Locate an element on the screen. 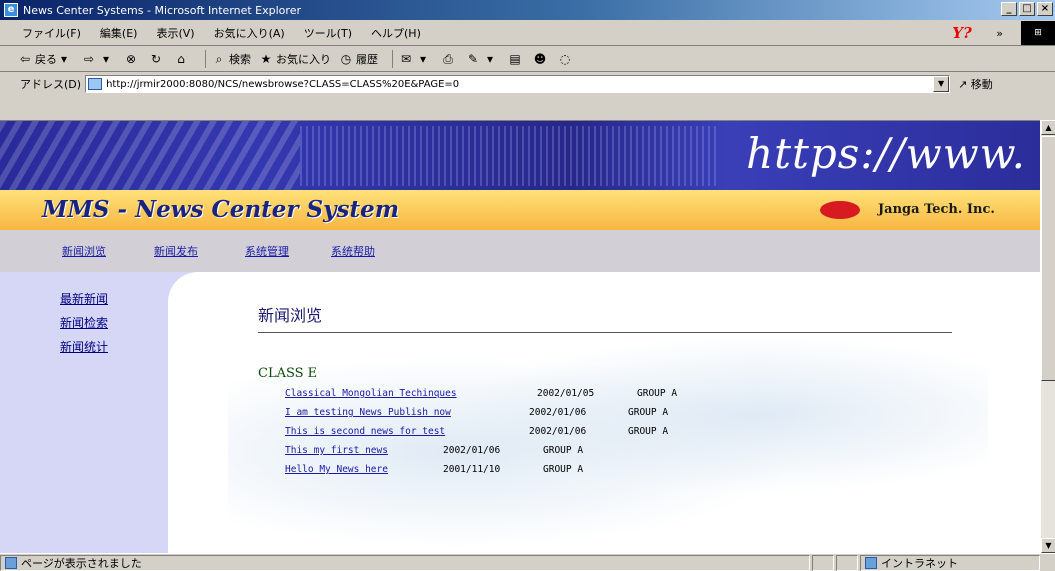 The width and height of the screenshot is (1055, 571). address-label: アドレス(D) is located at coordinates (51, 84).